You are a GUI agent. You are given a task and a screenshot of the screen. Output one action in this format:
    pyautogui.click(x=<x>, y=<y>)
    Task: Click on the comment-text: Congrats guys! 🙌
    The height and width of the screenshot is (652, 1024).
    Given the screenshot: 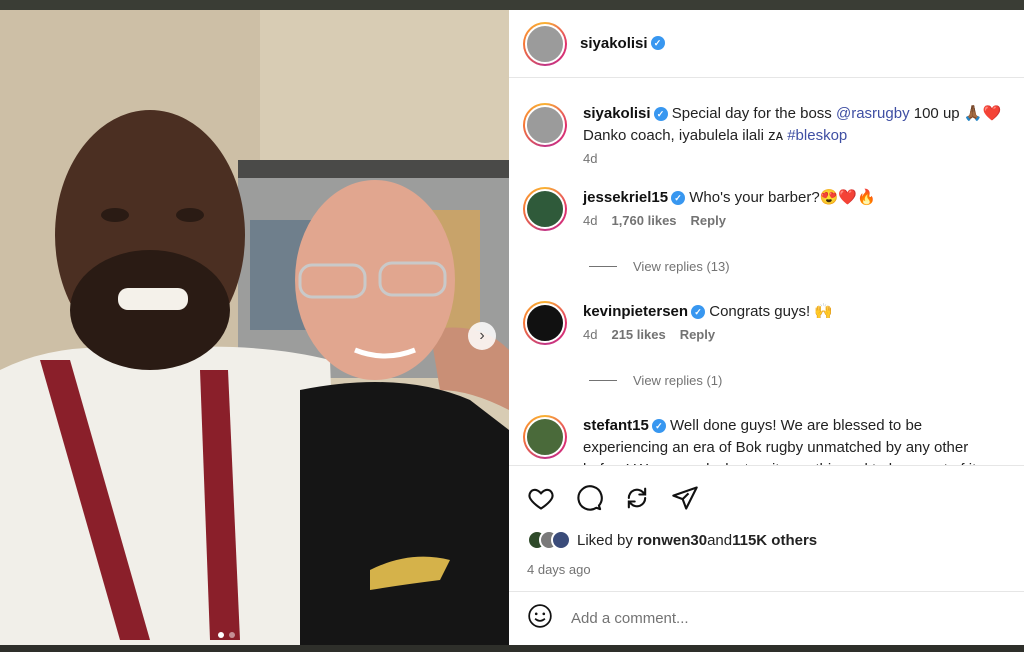 What is the action you would take?
    pyautogui.click(x=771, y=311)
    